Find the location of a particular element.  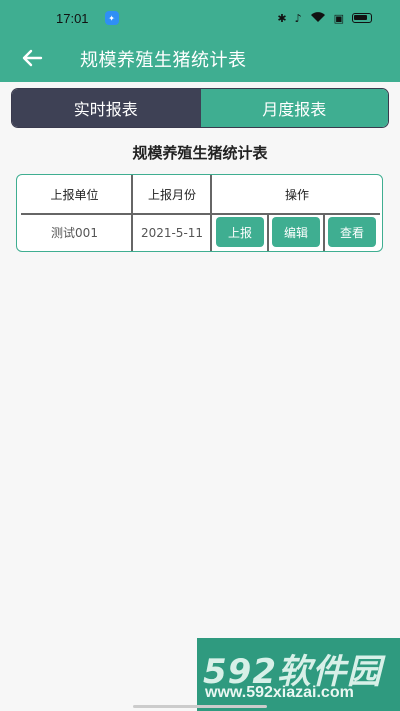

back-button is located at coordinates (32, 58).